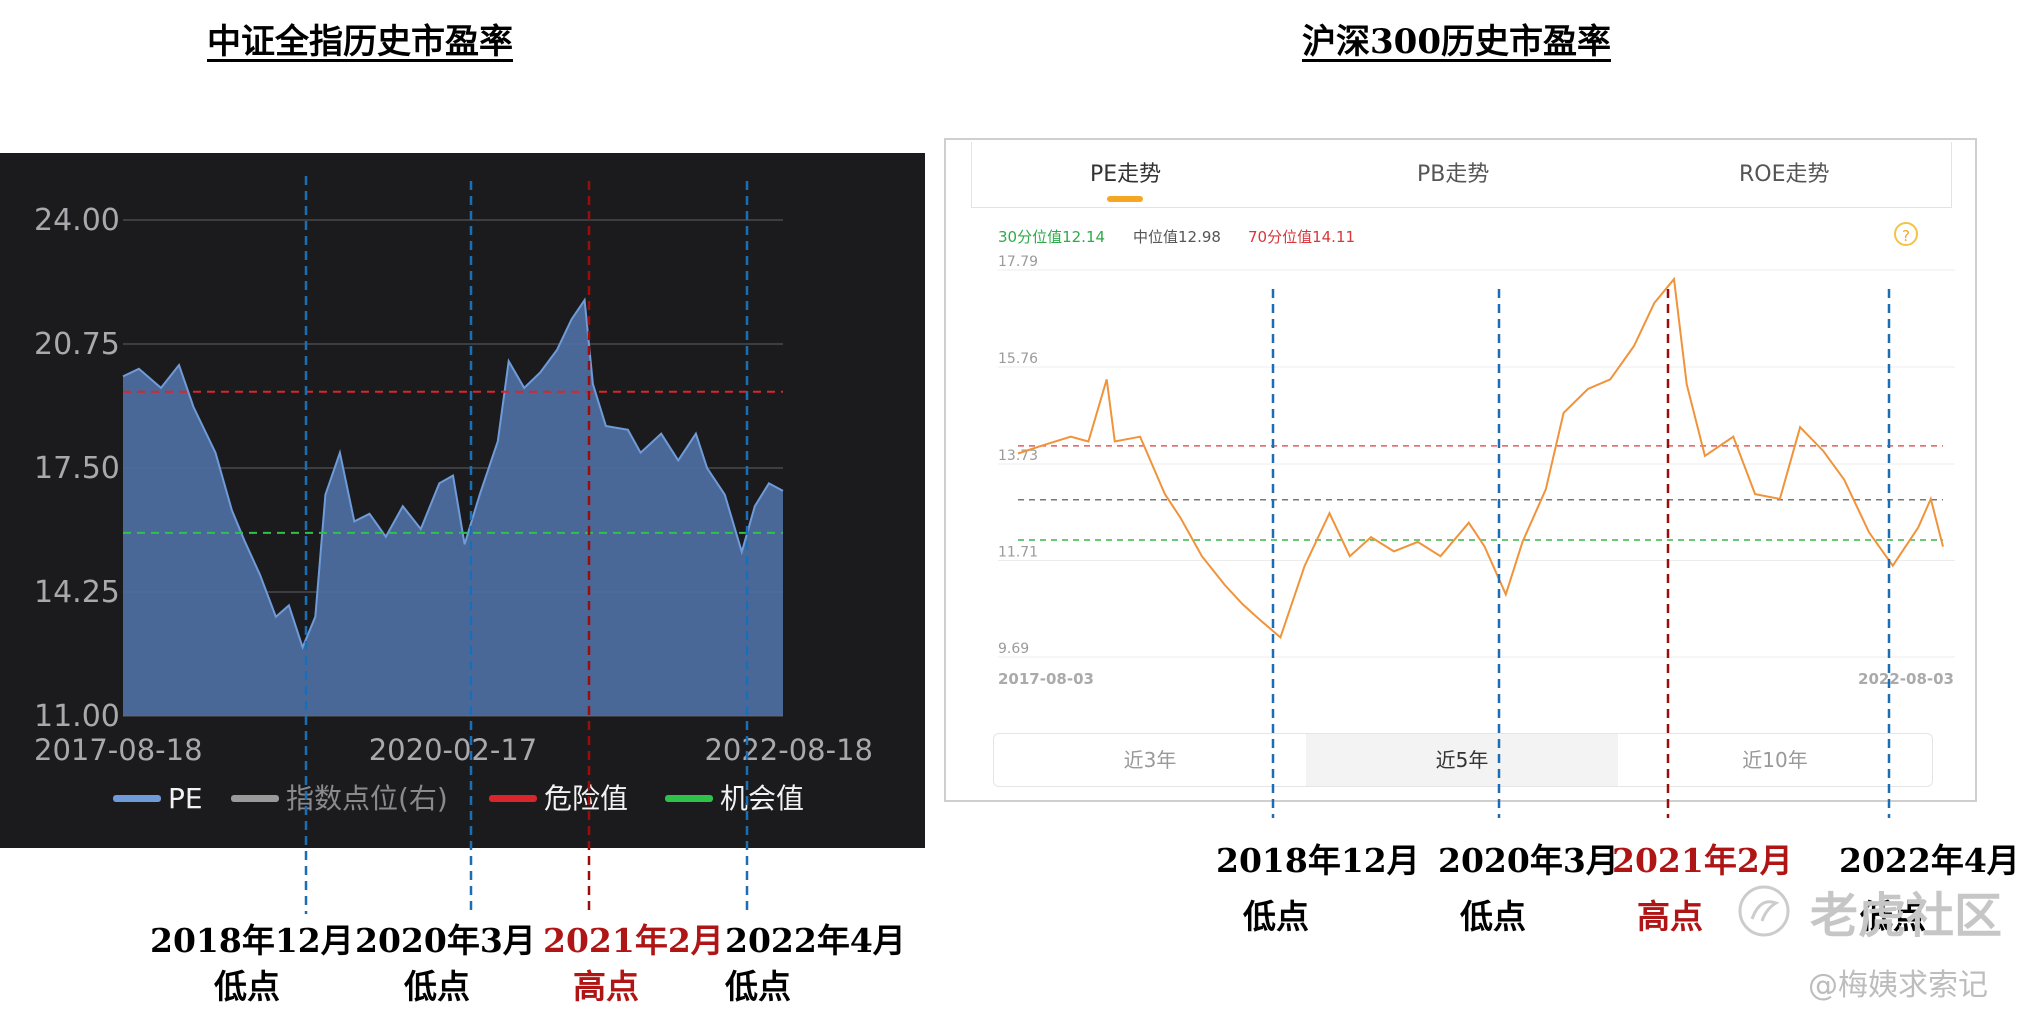 Image resolution: width=2033 pixels, height=1014 pixels. I want to click on y-tick-label: 11.71, so click(1018, 552).